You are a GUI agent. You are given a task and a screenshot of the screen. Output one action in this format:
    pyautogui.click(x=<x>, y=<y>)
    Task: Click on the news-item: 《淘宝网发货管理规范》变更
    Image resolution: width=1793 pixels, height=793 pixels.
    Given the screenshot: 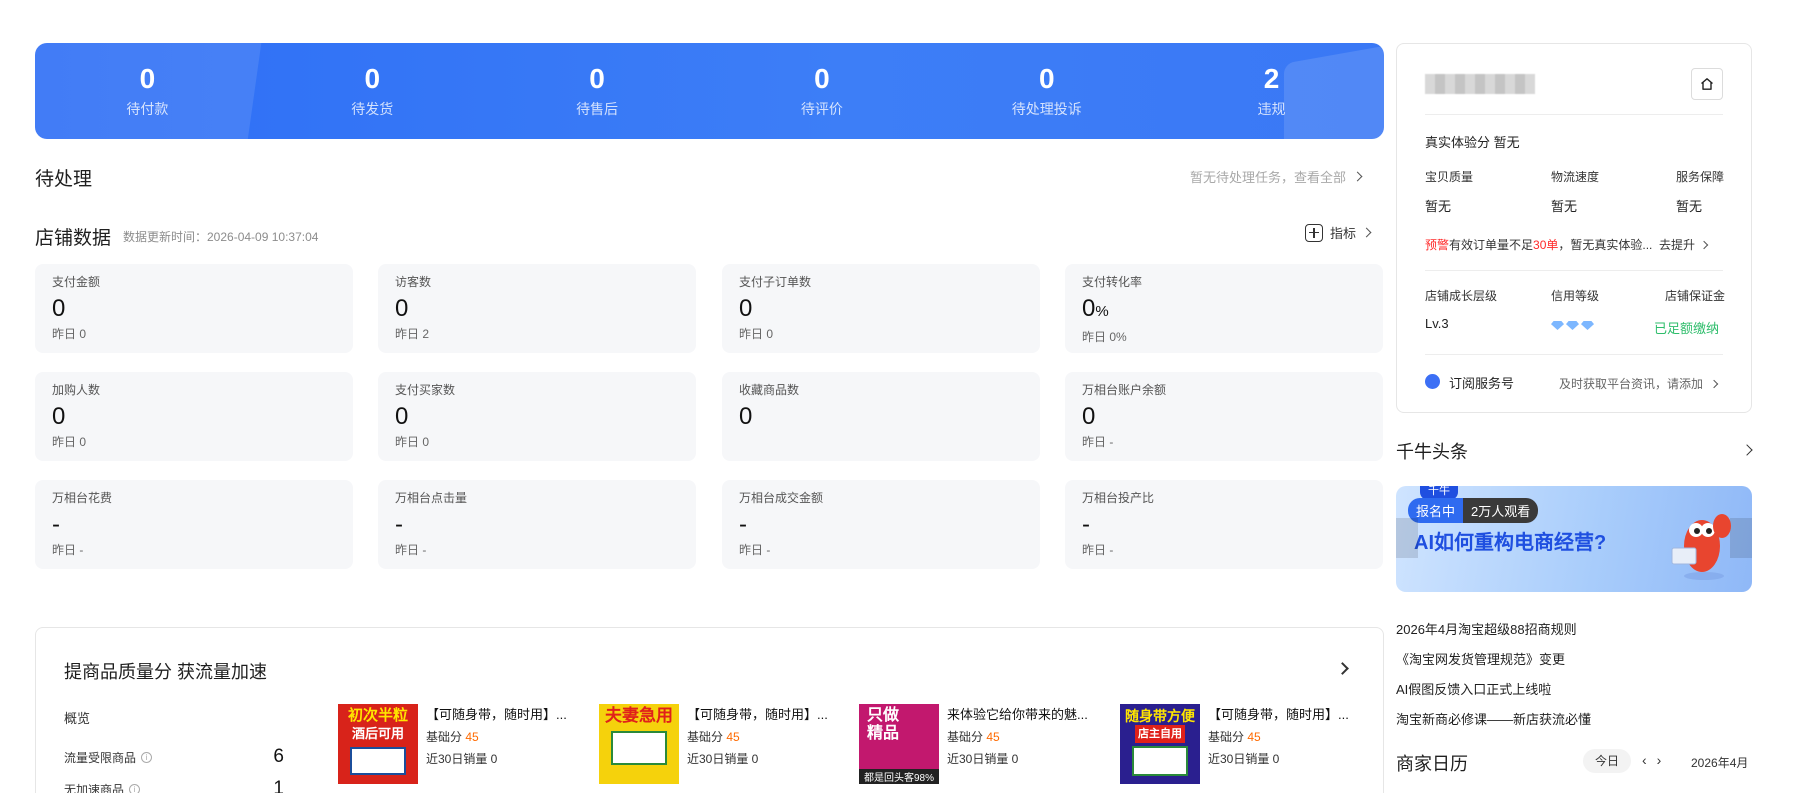 What is the action you would take?
    pyautogui.click(x=1480, y=658)
    